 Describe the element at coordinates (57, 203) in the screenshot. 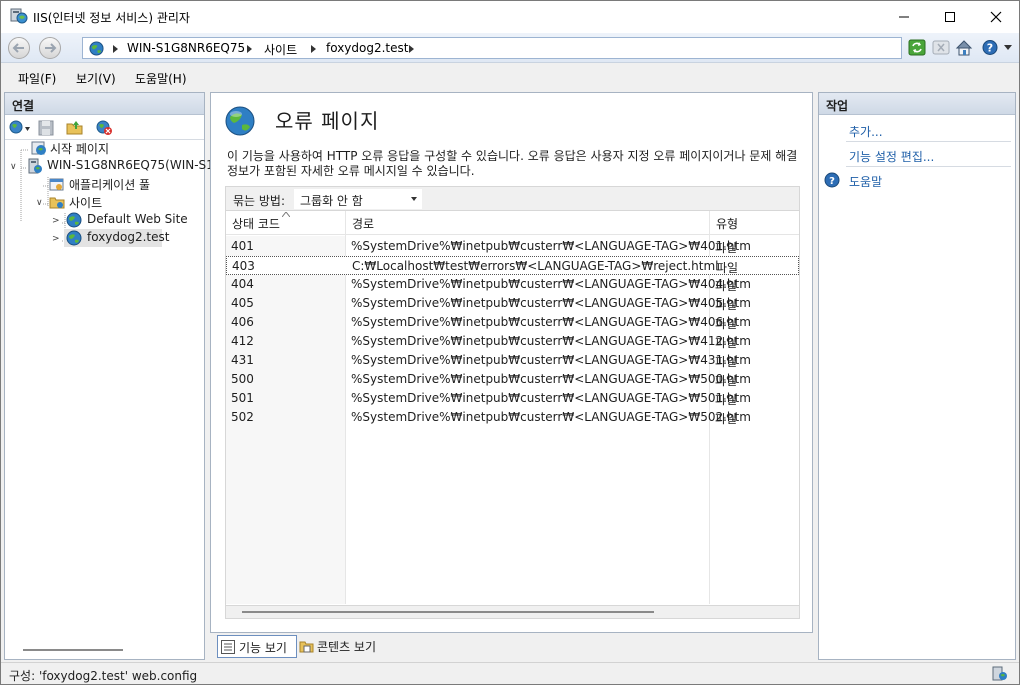

I see `sites-folder-icon` at that location.